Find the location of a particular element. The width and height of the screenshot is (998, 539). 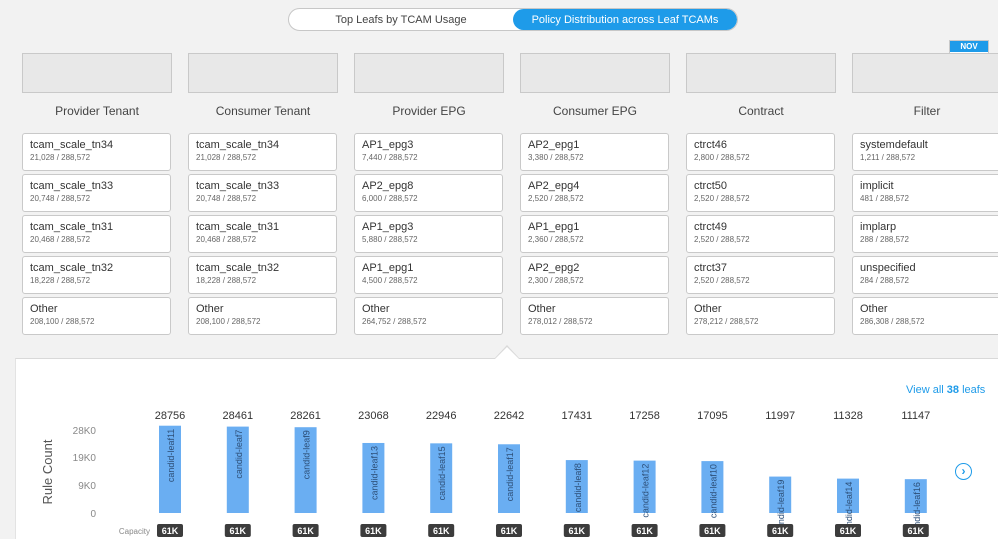

bar-value-label: 28261 is located at coordinates (305, 416).